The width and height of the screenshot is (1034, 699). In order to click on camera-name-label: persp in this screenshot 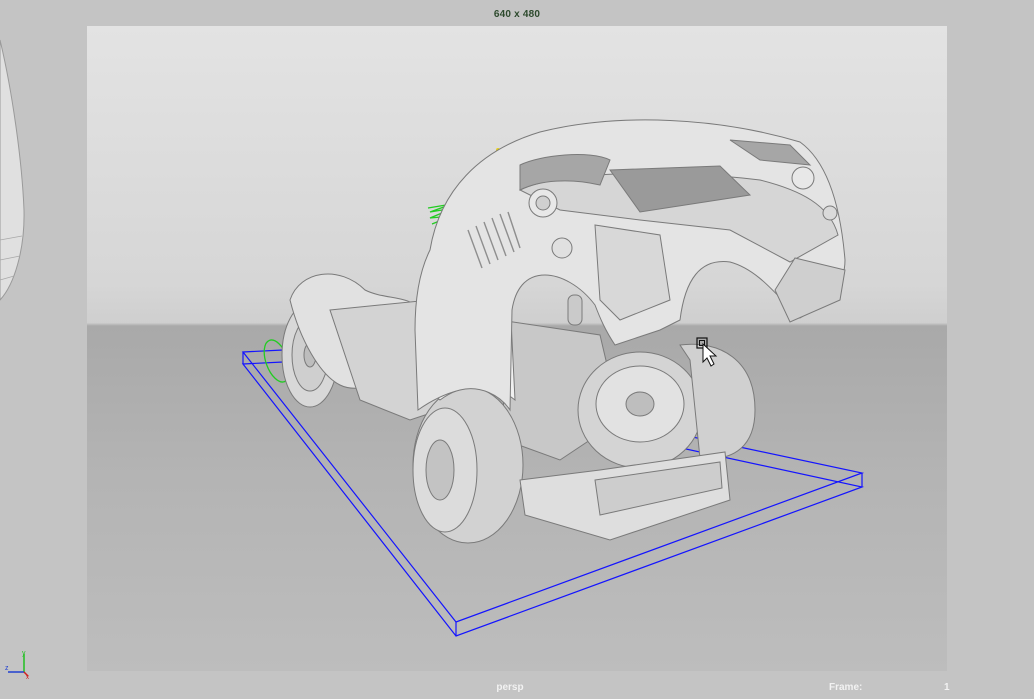, I will do `click(510, 687)`.